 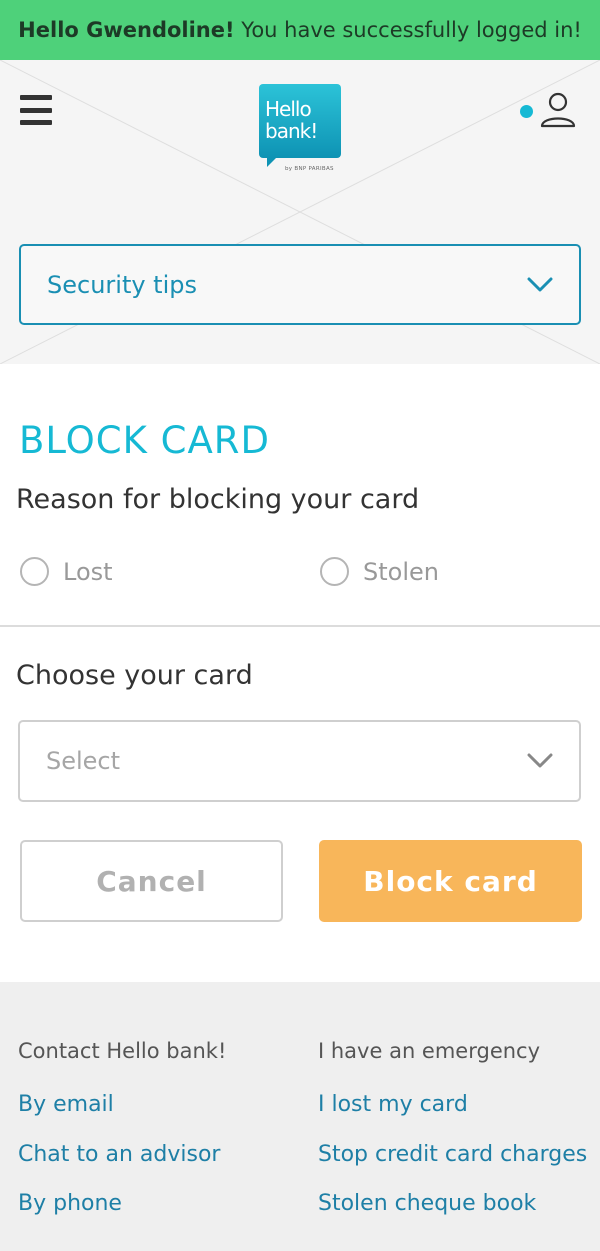 I want to click on menu-icon, so click(x=36, y=110).